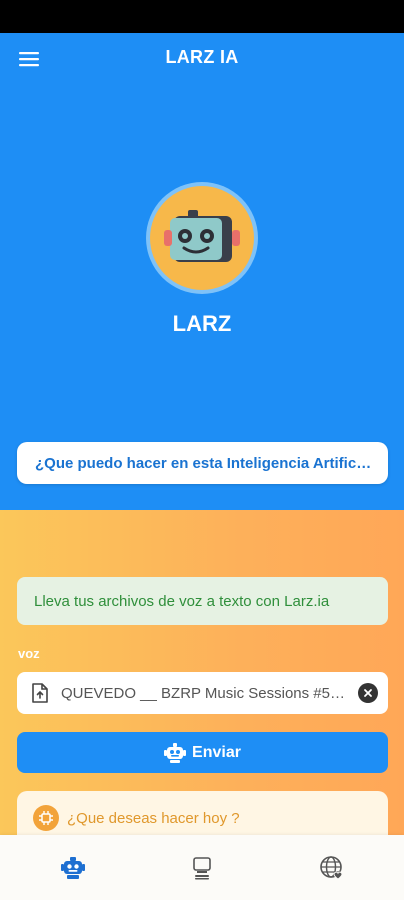 This screenshot has height=900, width=404. I want to click on app-title: LARZ IA, so click(202, 57).